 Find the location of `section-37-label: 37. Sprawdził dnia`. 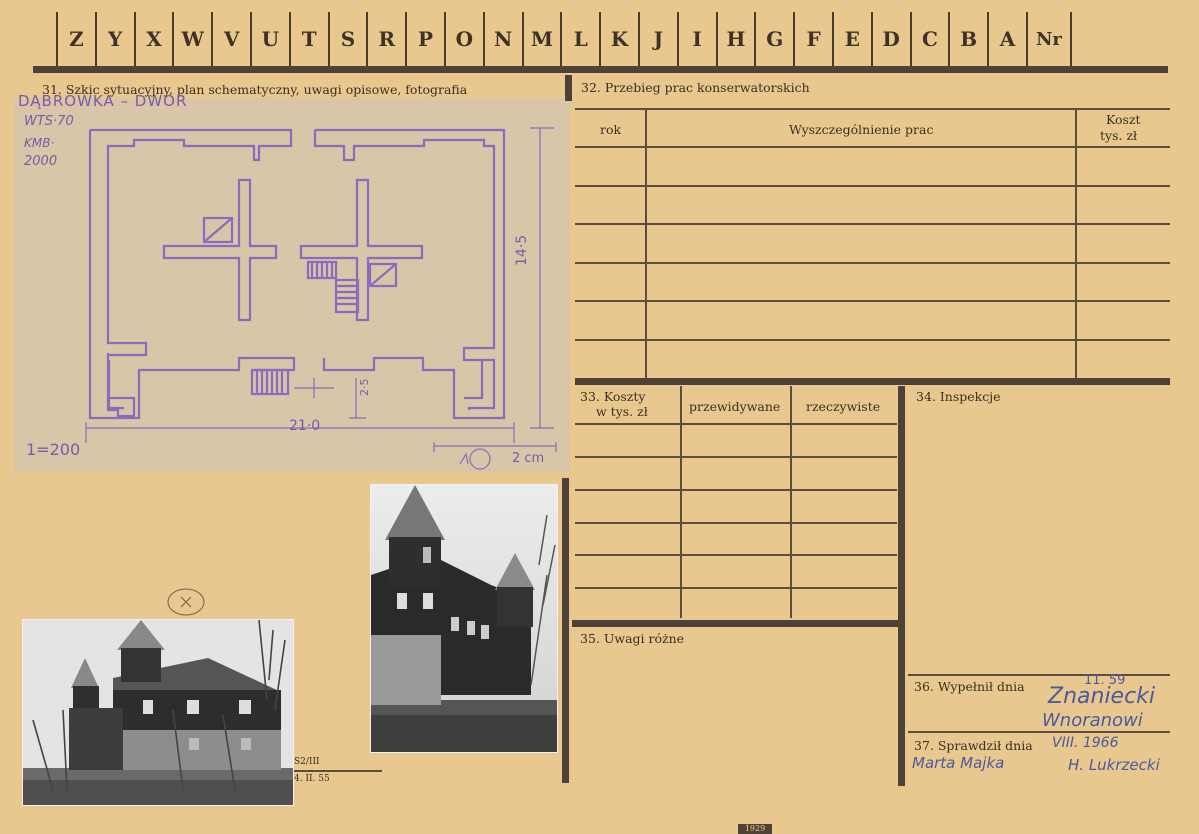

section-37-label: 37. Sprawdził dnia is located at coordinates (973, 745).